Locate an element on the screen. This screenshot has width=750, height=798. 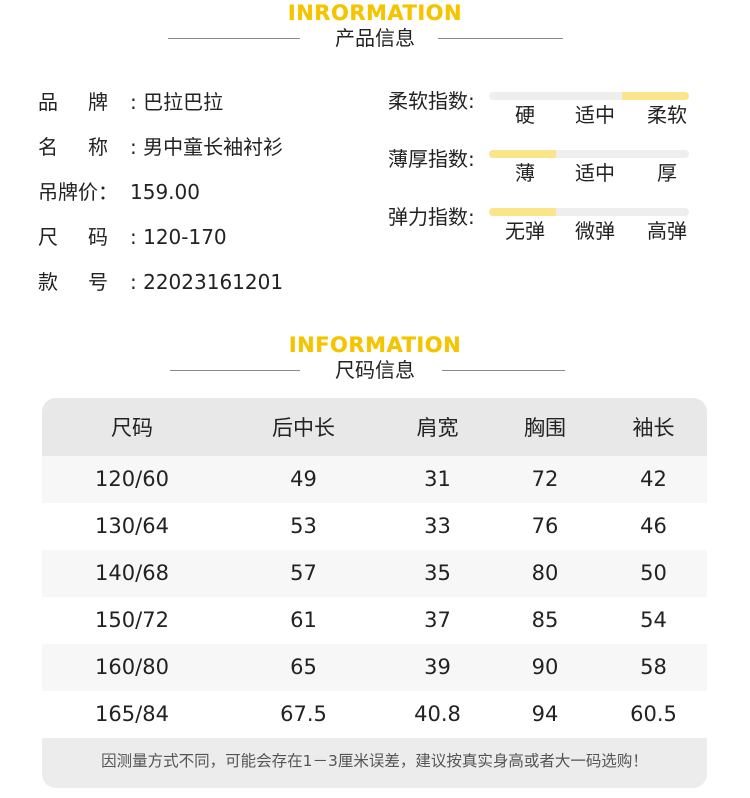
product-heading-en: INRORMATION is located at coordinates (375, 13).